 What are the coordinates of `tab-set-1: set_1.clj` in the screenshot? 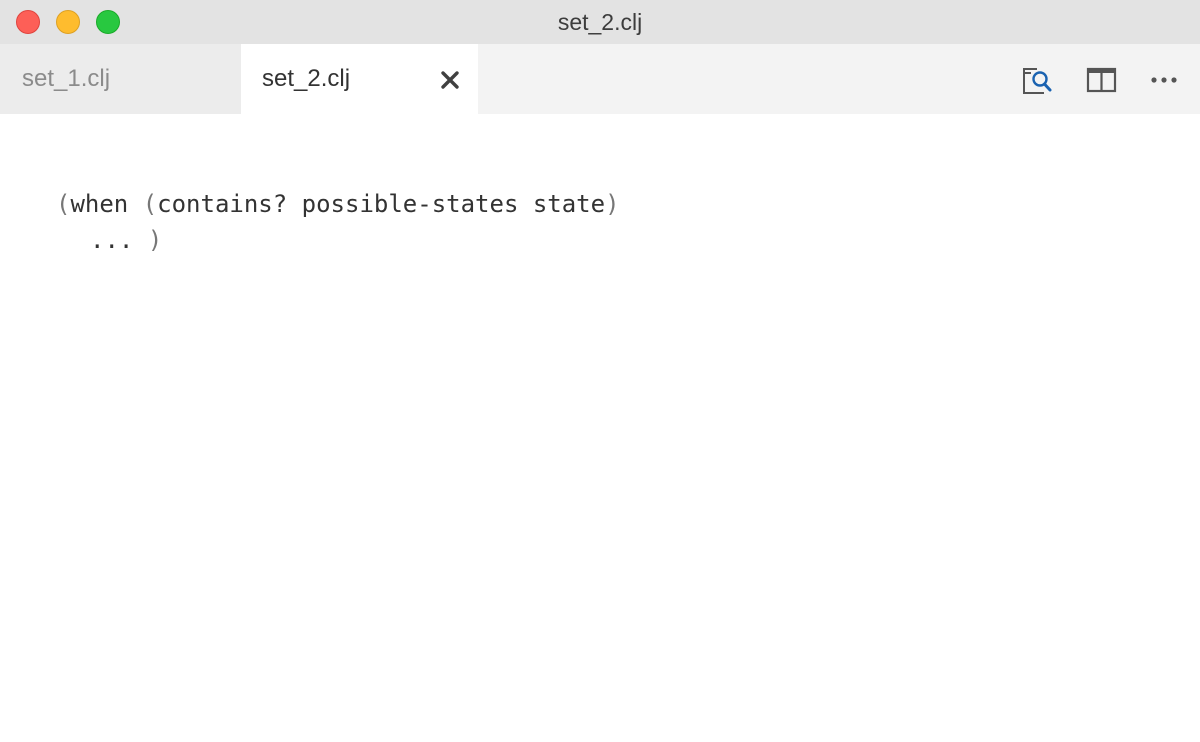 It's located at (120, 79).